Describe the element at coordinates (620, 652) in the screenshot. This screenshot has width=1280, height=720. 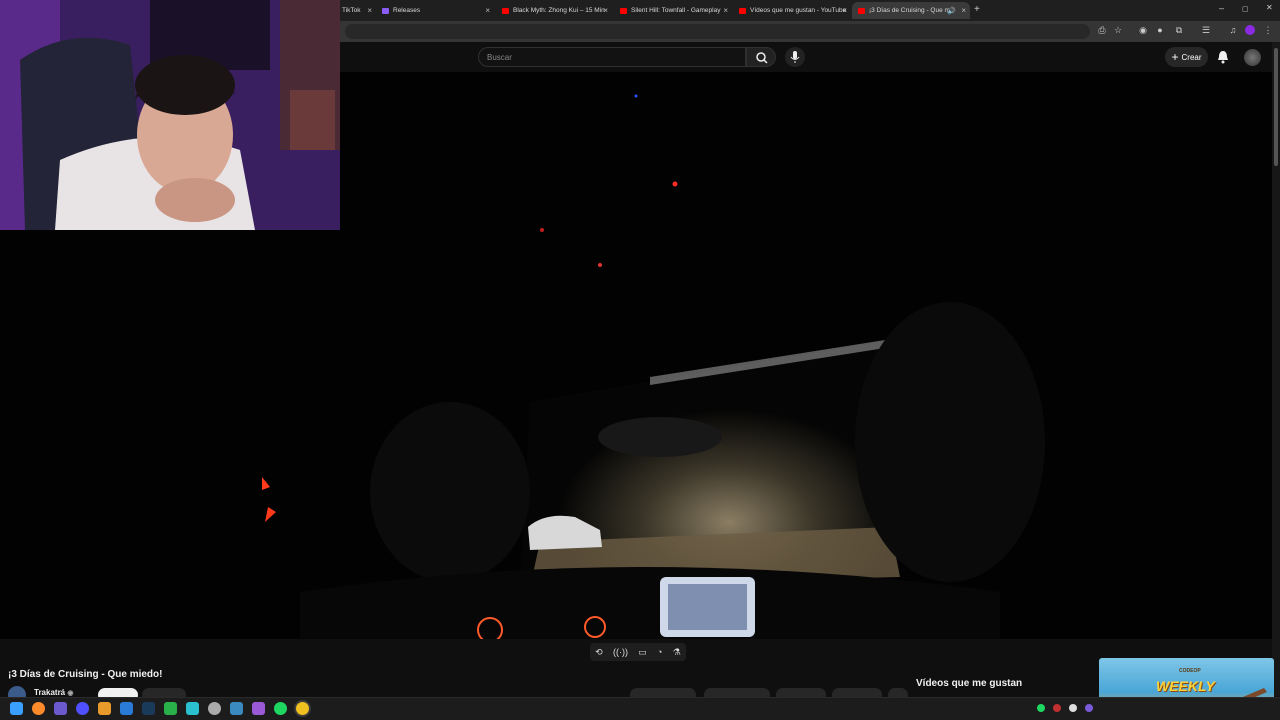
I see `audio-wave-icon: ((·))` at that location.